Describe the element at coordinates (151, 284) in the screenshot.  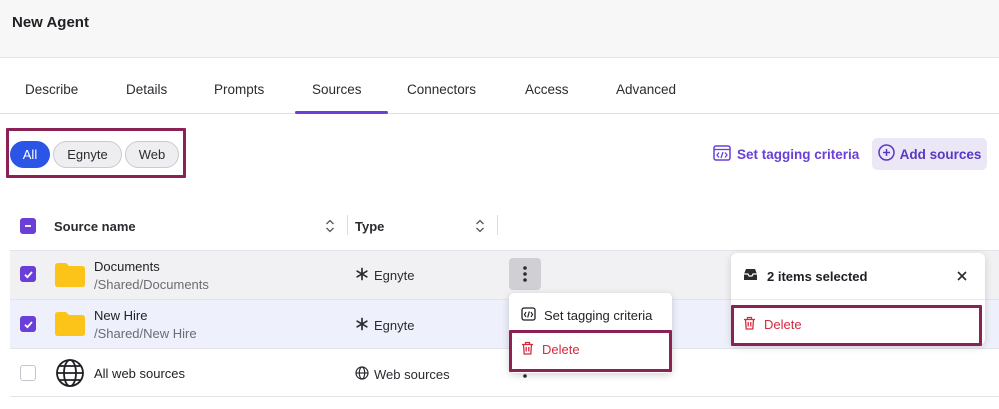
I see `source-path: /Shared/Documents` at that location.